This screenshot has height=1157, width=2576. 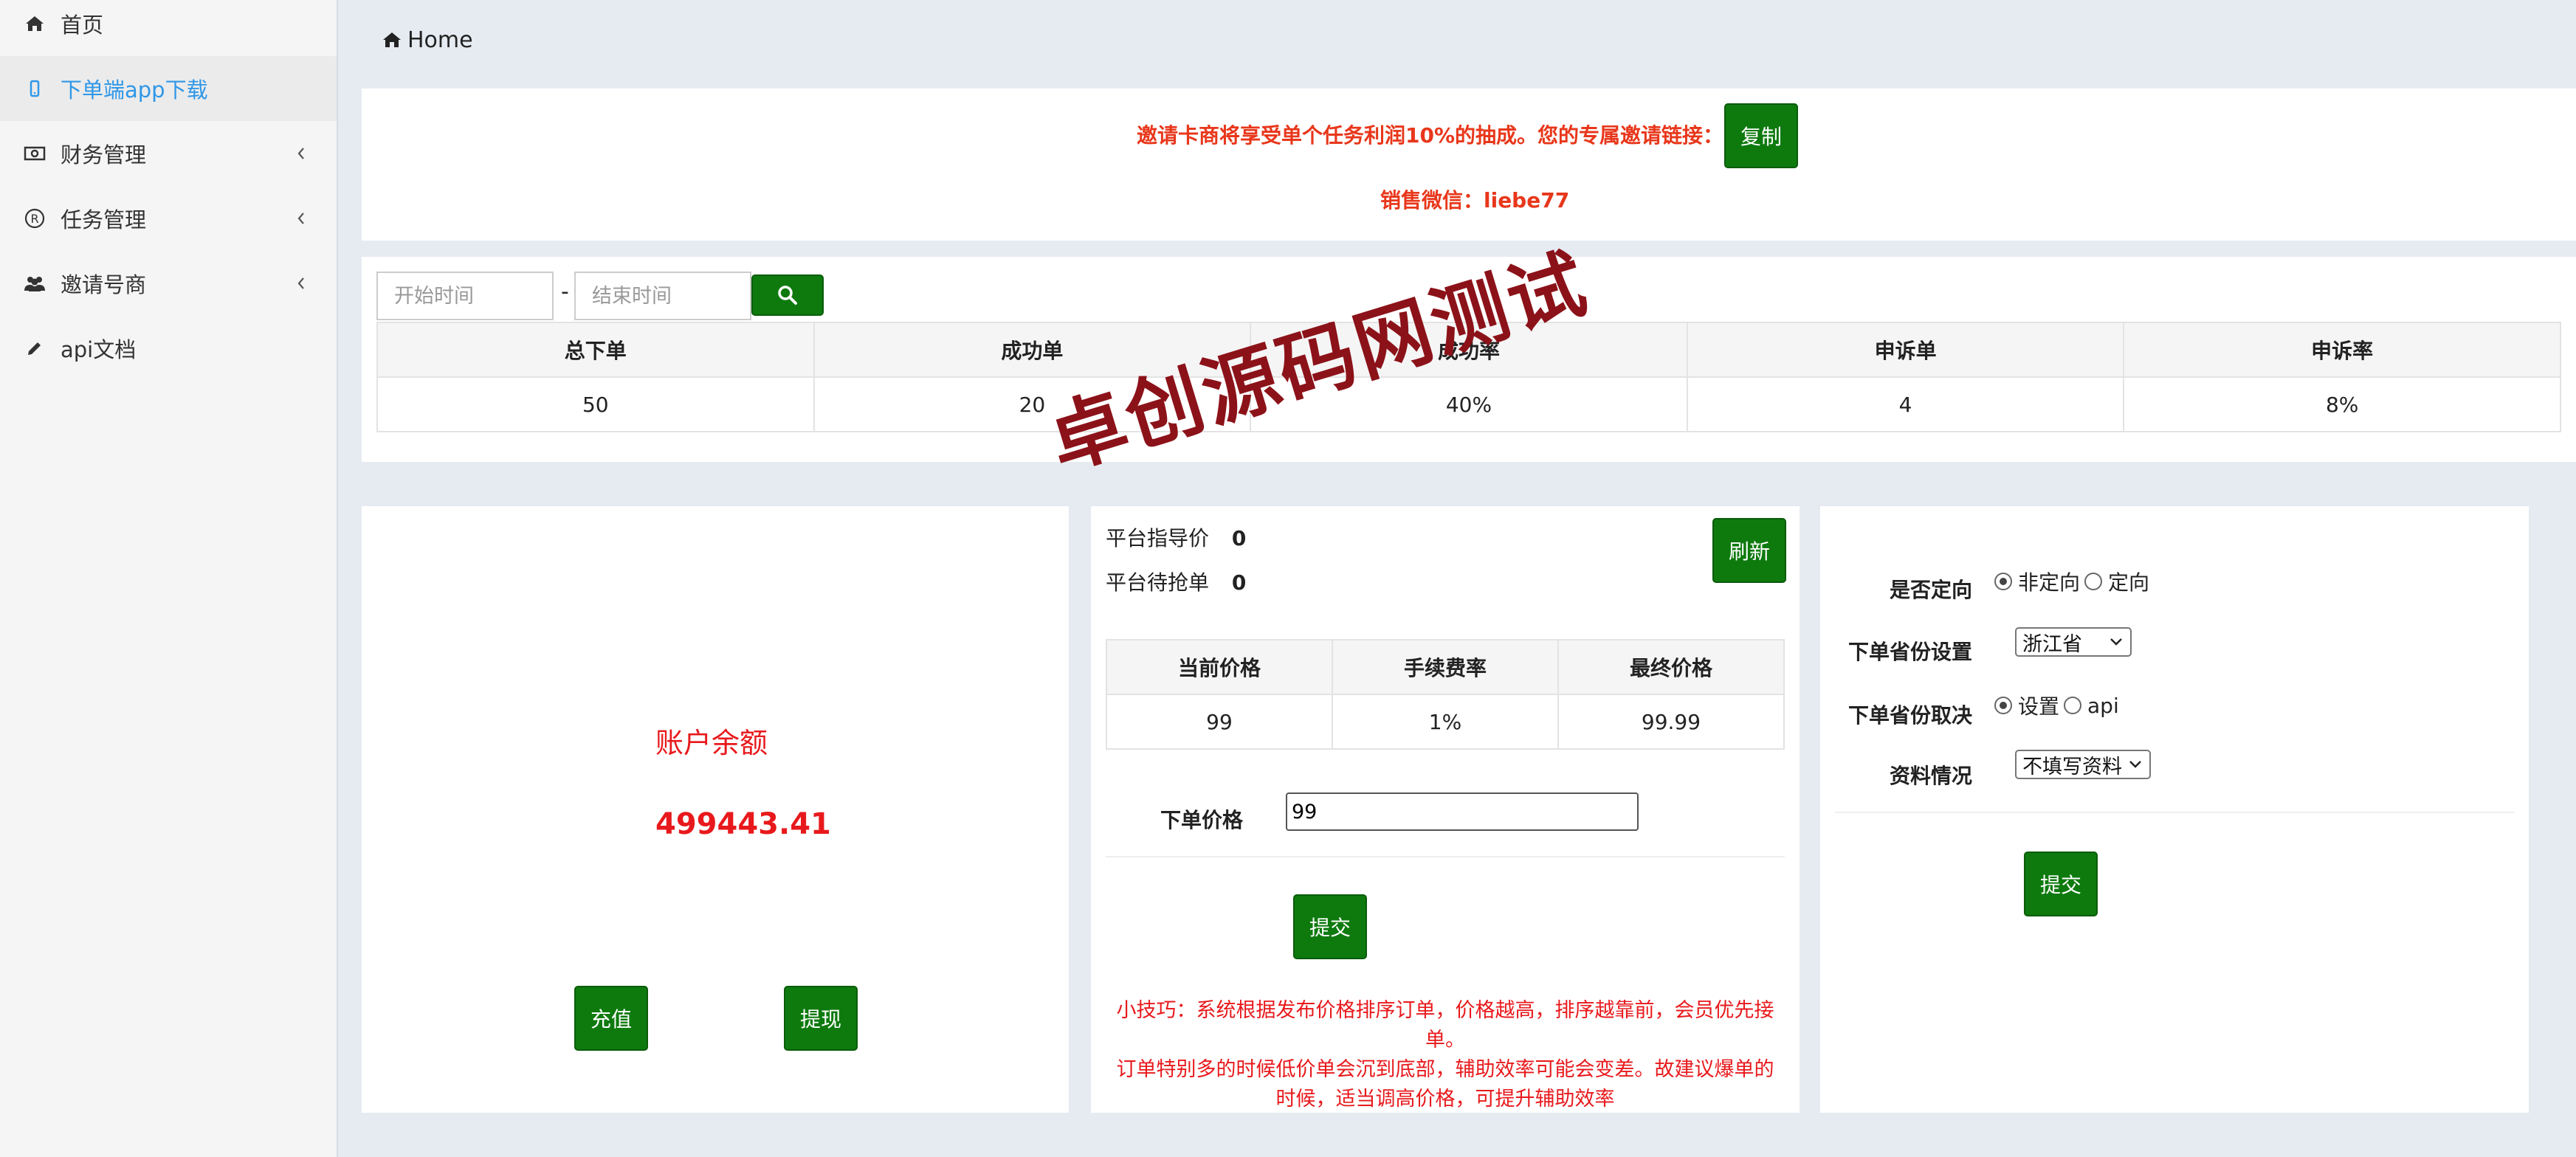 What do you see at coordinates (1445, 1025) in the screenshot?
I see `tip-line-1: 小技巧：系统根据发布价格排序订单，价格越高，排序越靠前，会员优先接单。` at bounding box center [1445, 1025].